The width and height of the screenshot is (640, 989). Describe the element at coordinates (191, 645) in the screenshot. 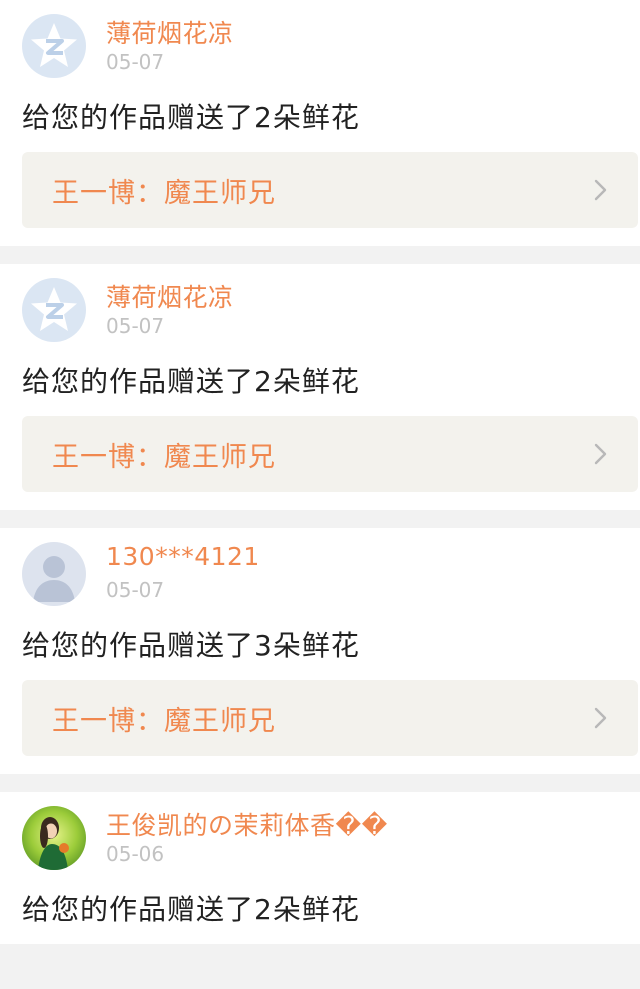

I see `gift-message: 给您的作品赠送了3朵鲜花` at that location.